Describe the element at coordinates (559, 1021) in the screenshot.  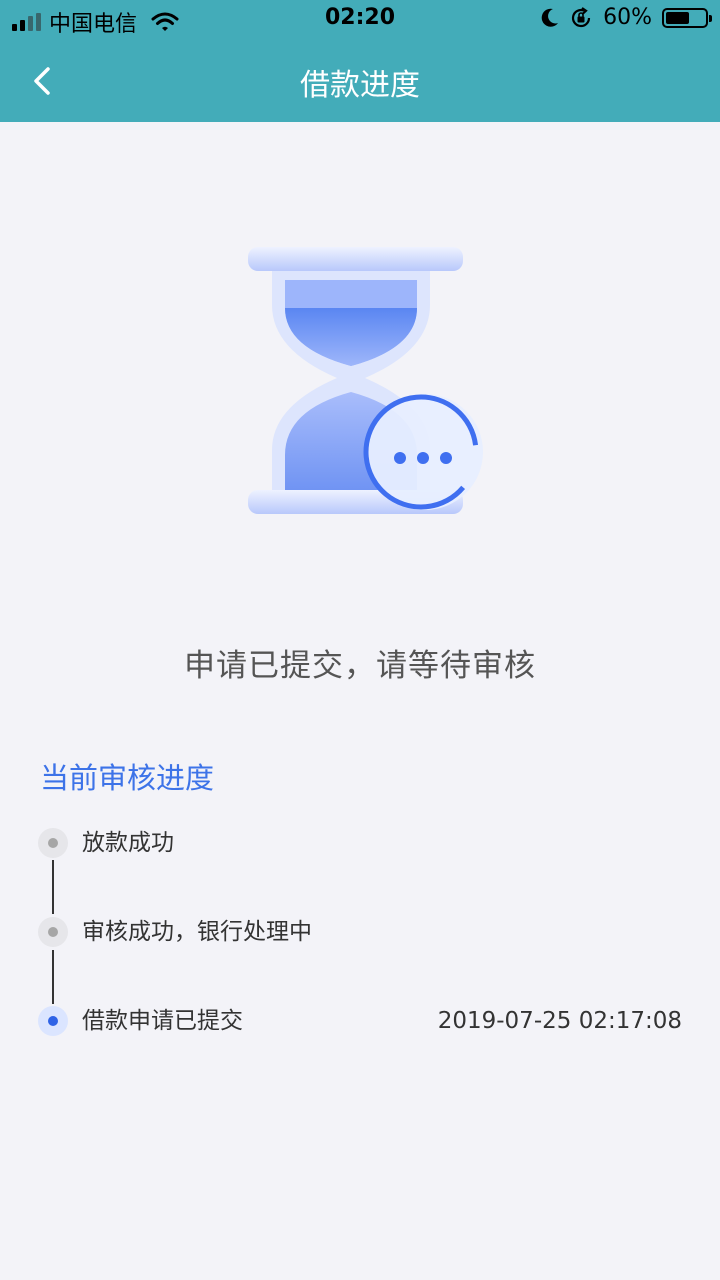
I see `step-time: 2019-07-25 02:17:08` at that location.